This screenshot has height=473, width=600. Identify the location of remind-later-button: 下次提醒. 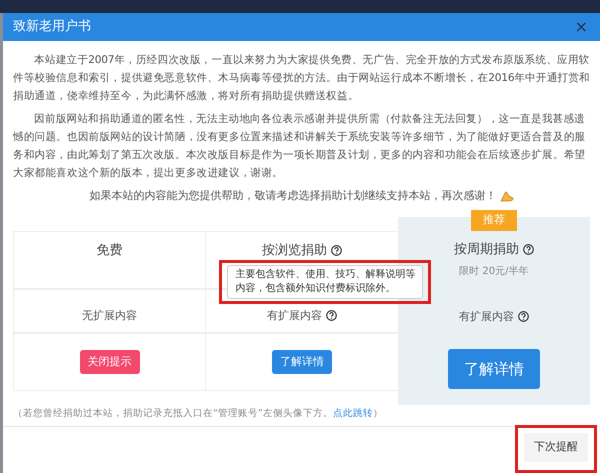
(556, 447).